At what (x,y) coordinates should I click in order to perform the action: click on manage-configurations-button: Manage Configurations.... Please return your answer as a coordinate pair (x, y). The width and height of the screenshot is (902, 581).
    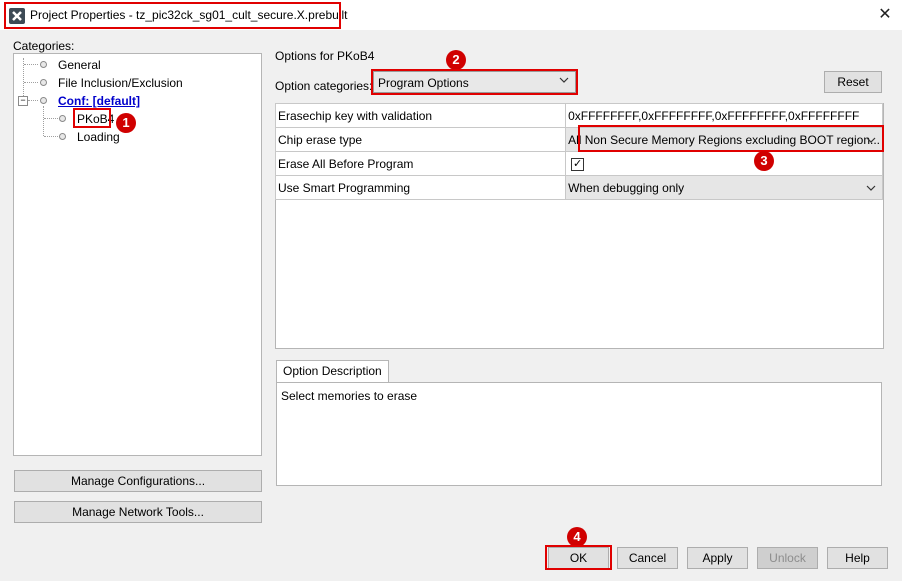
    Looking at the image, I should click on (138, 481).